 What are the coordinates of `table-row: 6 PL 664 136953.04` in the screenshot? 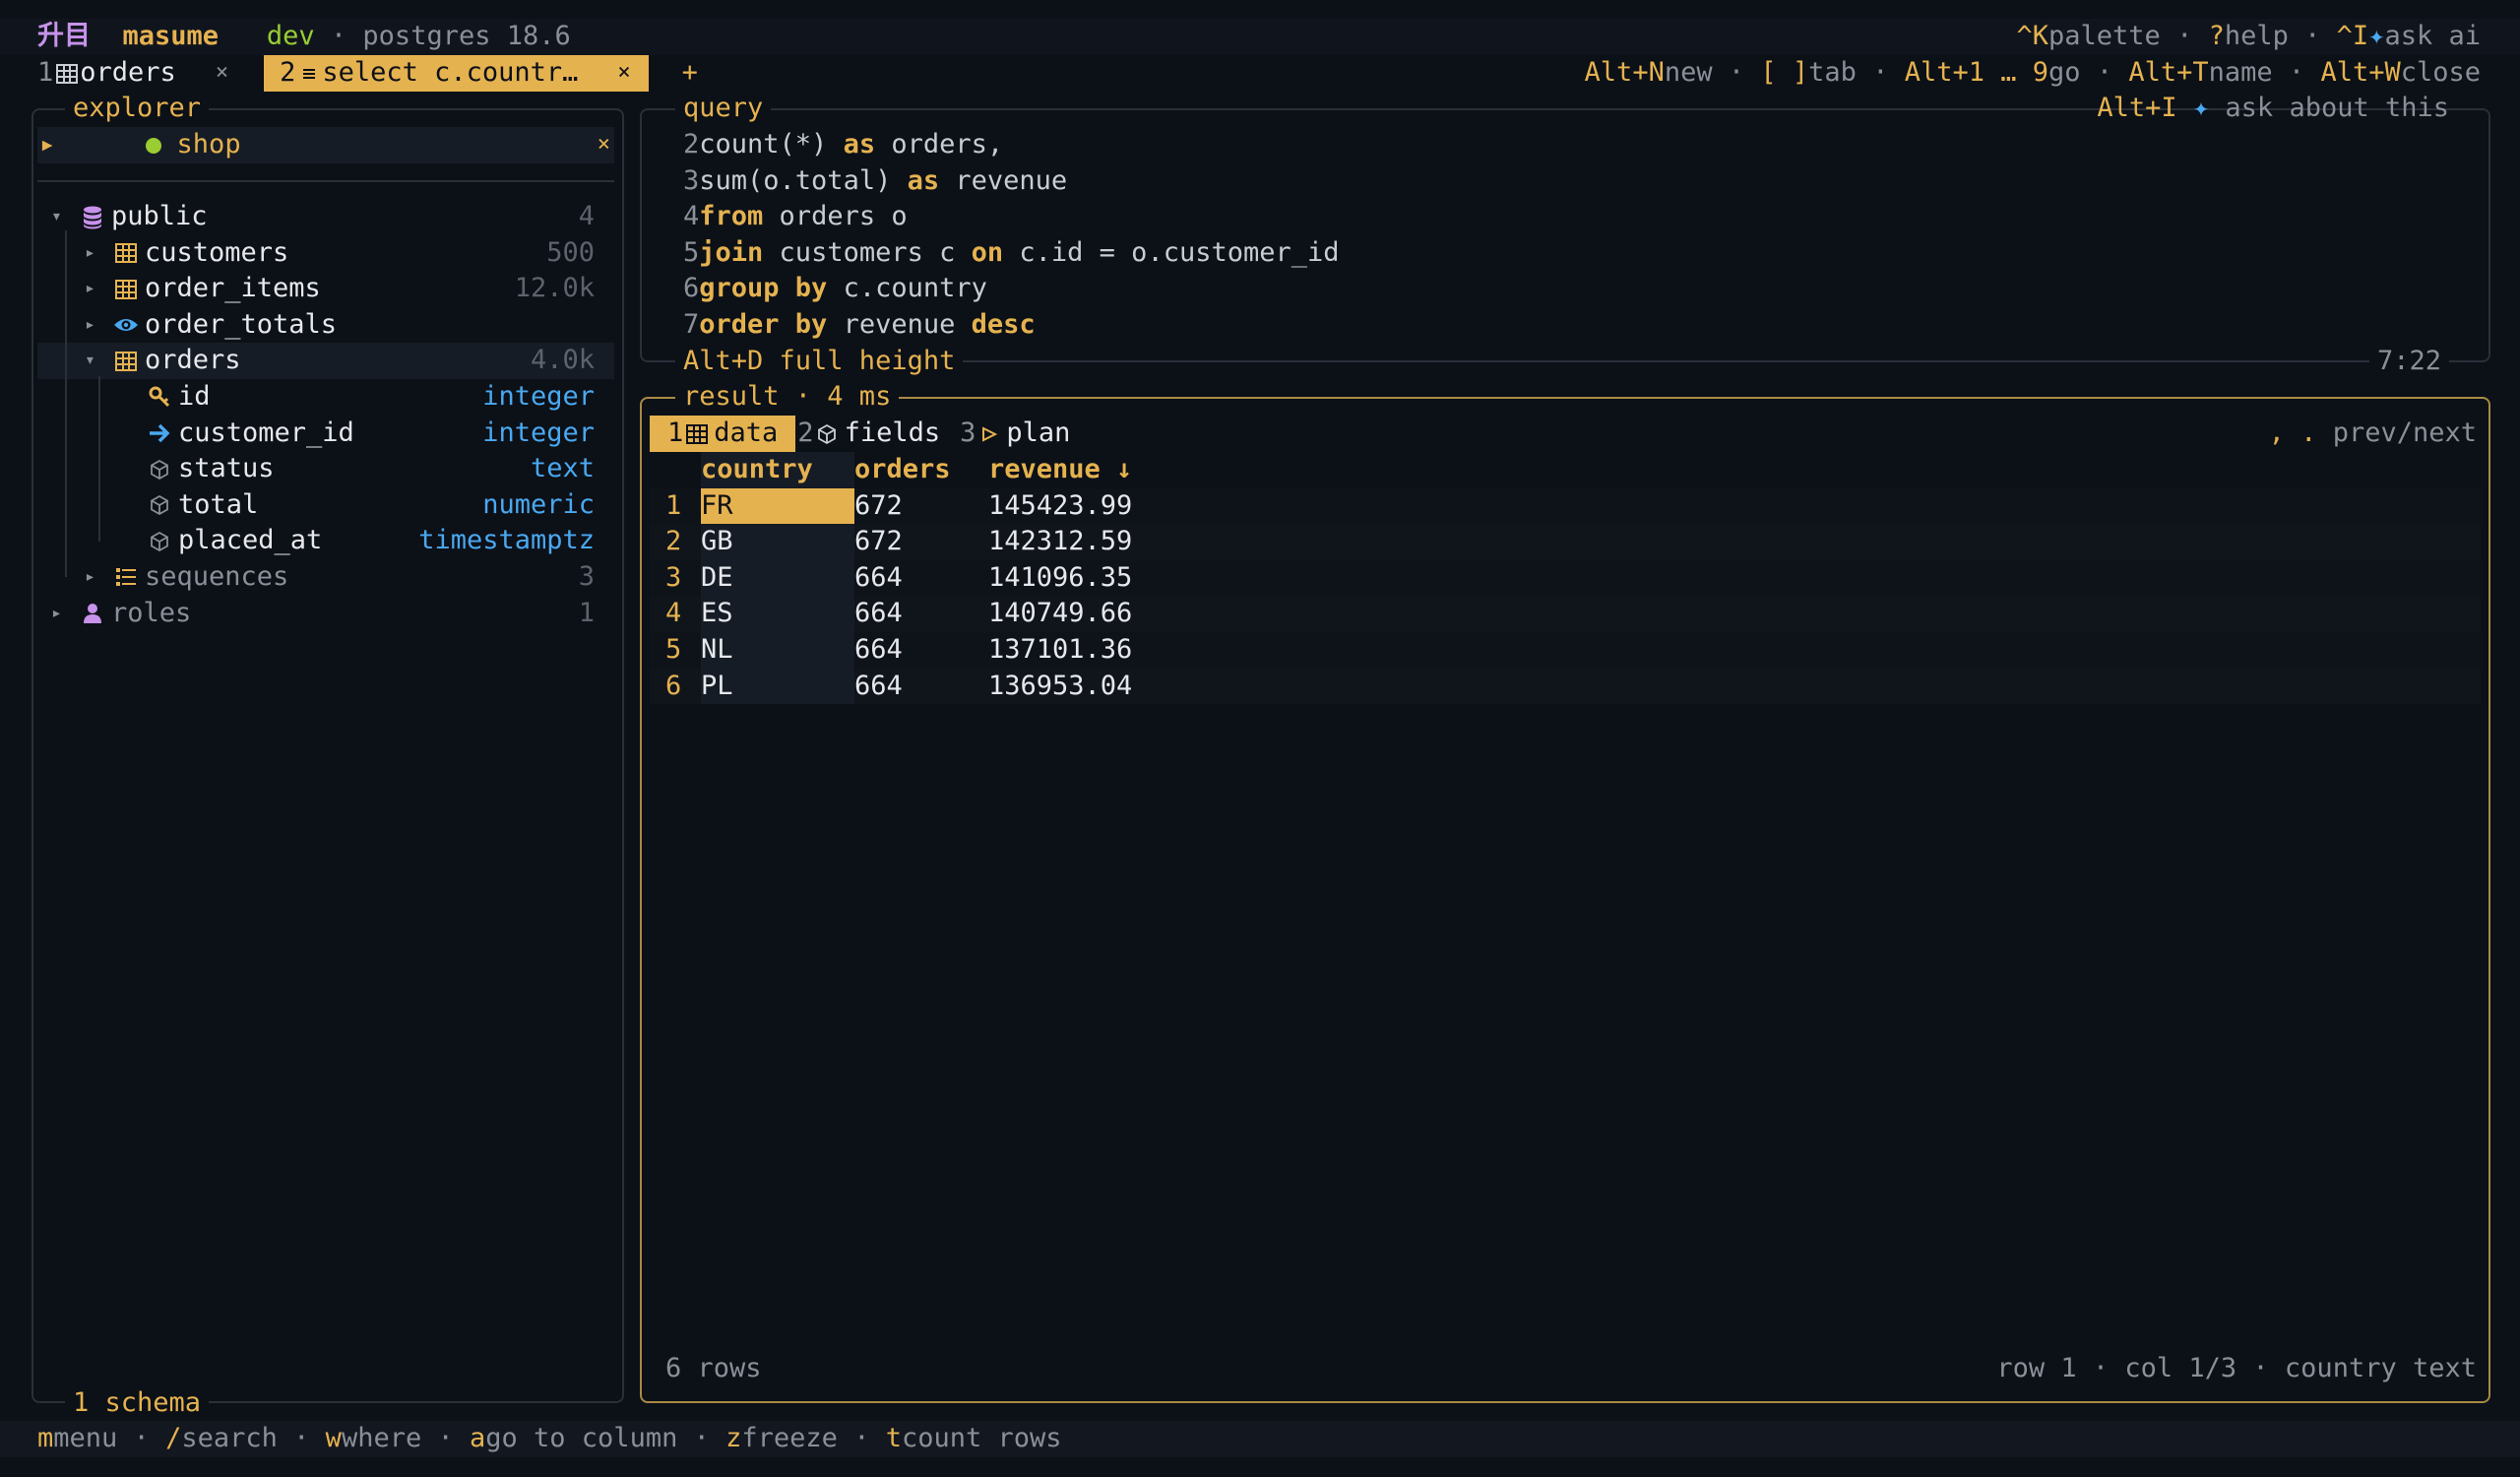 It's located at (1565, 687).